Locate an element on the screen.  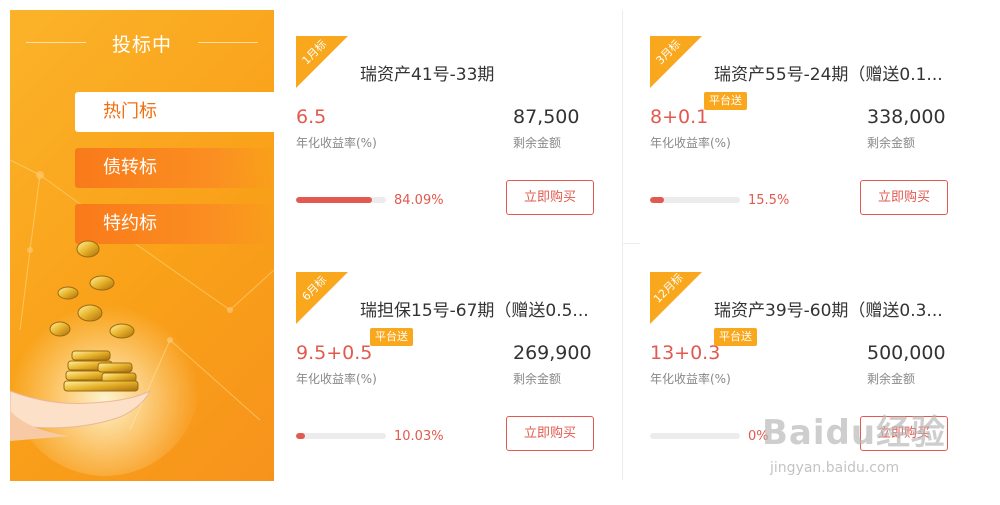
tab-debt-transfer: 债转标 is located at coordinates (174, 168).